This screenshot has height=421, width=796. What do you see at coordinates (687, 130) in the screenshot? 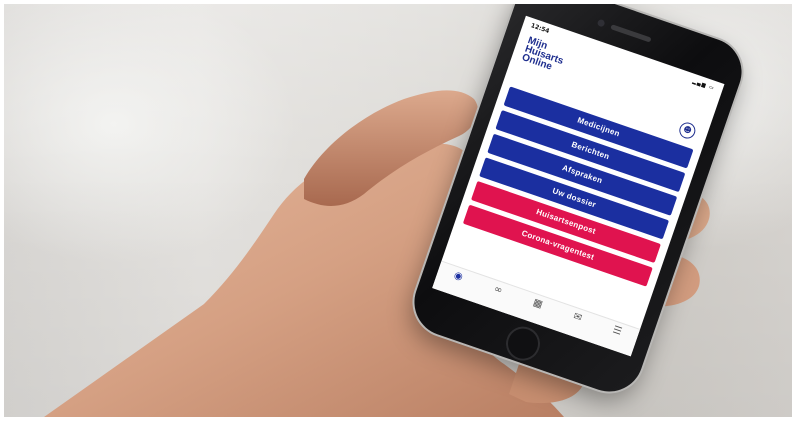
I see `profile-icon: ☻` at bounding box center [687, 130].